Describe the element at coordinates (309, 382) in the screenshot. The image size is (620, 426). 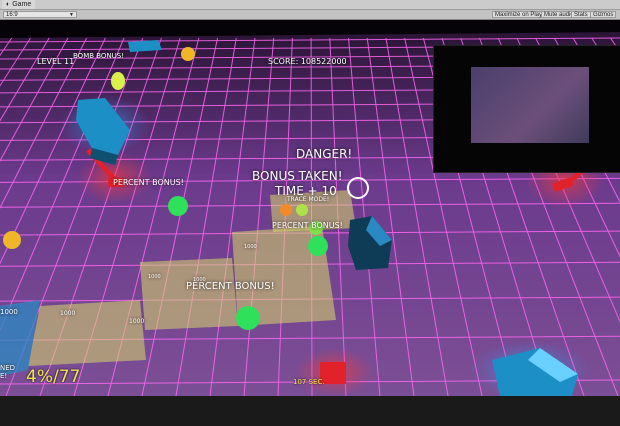
I see `time-remaining: 107 SEC.` at that location.